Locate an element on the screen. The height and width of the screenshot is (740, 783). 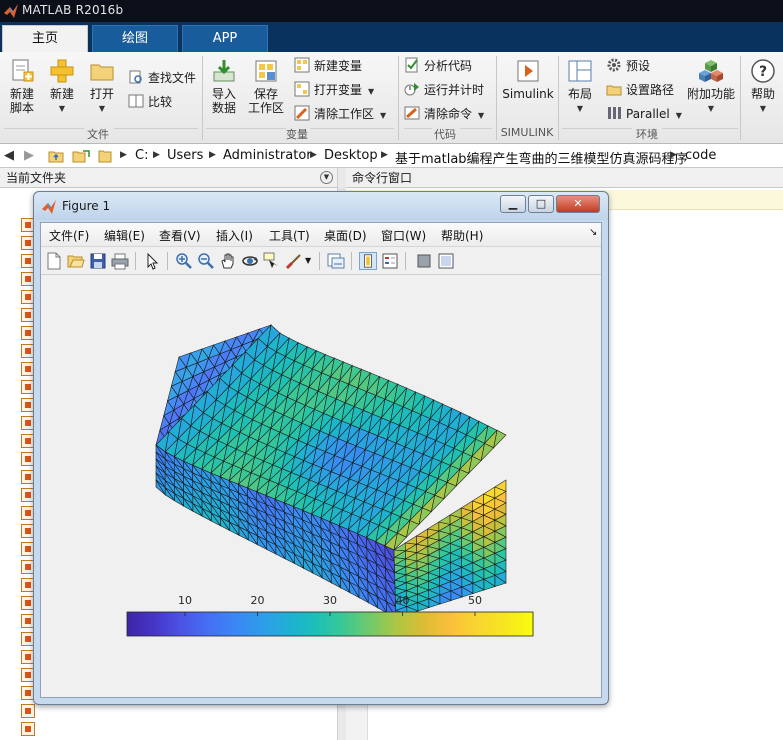
colorbar-icon is located at coordinates (368, 261).